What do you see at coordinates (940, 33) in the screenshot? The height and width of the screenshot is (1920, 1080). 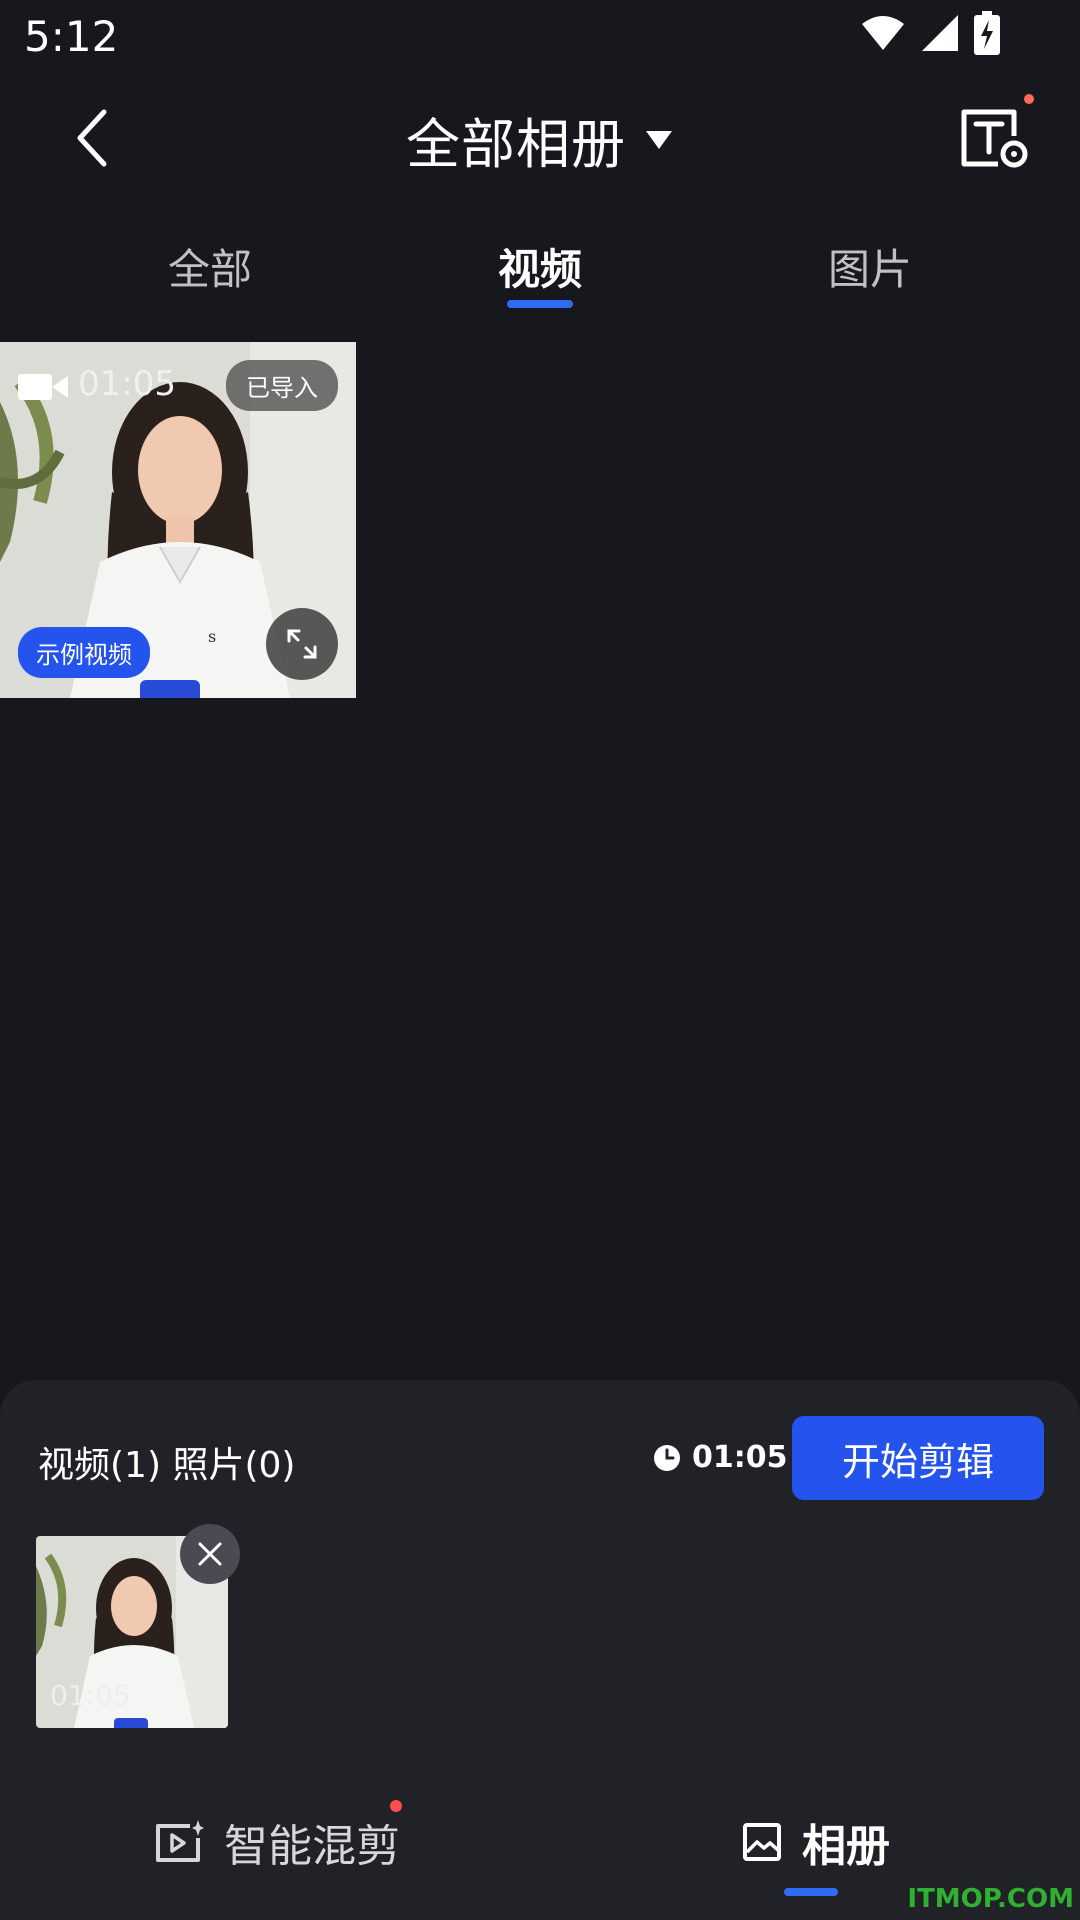 I see `signal-icon` at bounding box center [940, 33].